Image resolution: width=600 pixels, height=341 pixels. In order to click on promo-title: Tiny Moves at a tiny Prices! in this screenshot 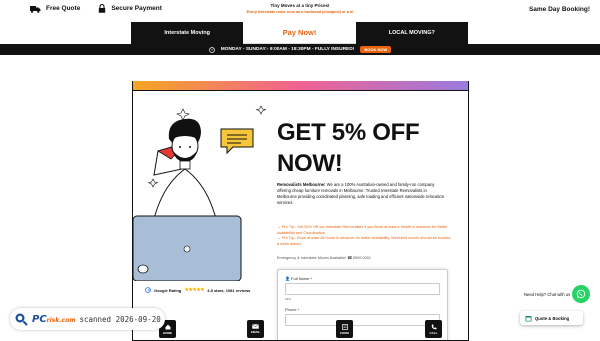, I will do `click(300, 5)`.